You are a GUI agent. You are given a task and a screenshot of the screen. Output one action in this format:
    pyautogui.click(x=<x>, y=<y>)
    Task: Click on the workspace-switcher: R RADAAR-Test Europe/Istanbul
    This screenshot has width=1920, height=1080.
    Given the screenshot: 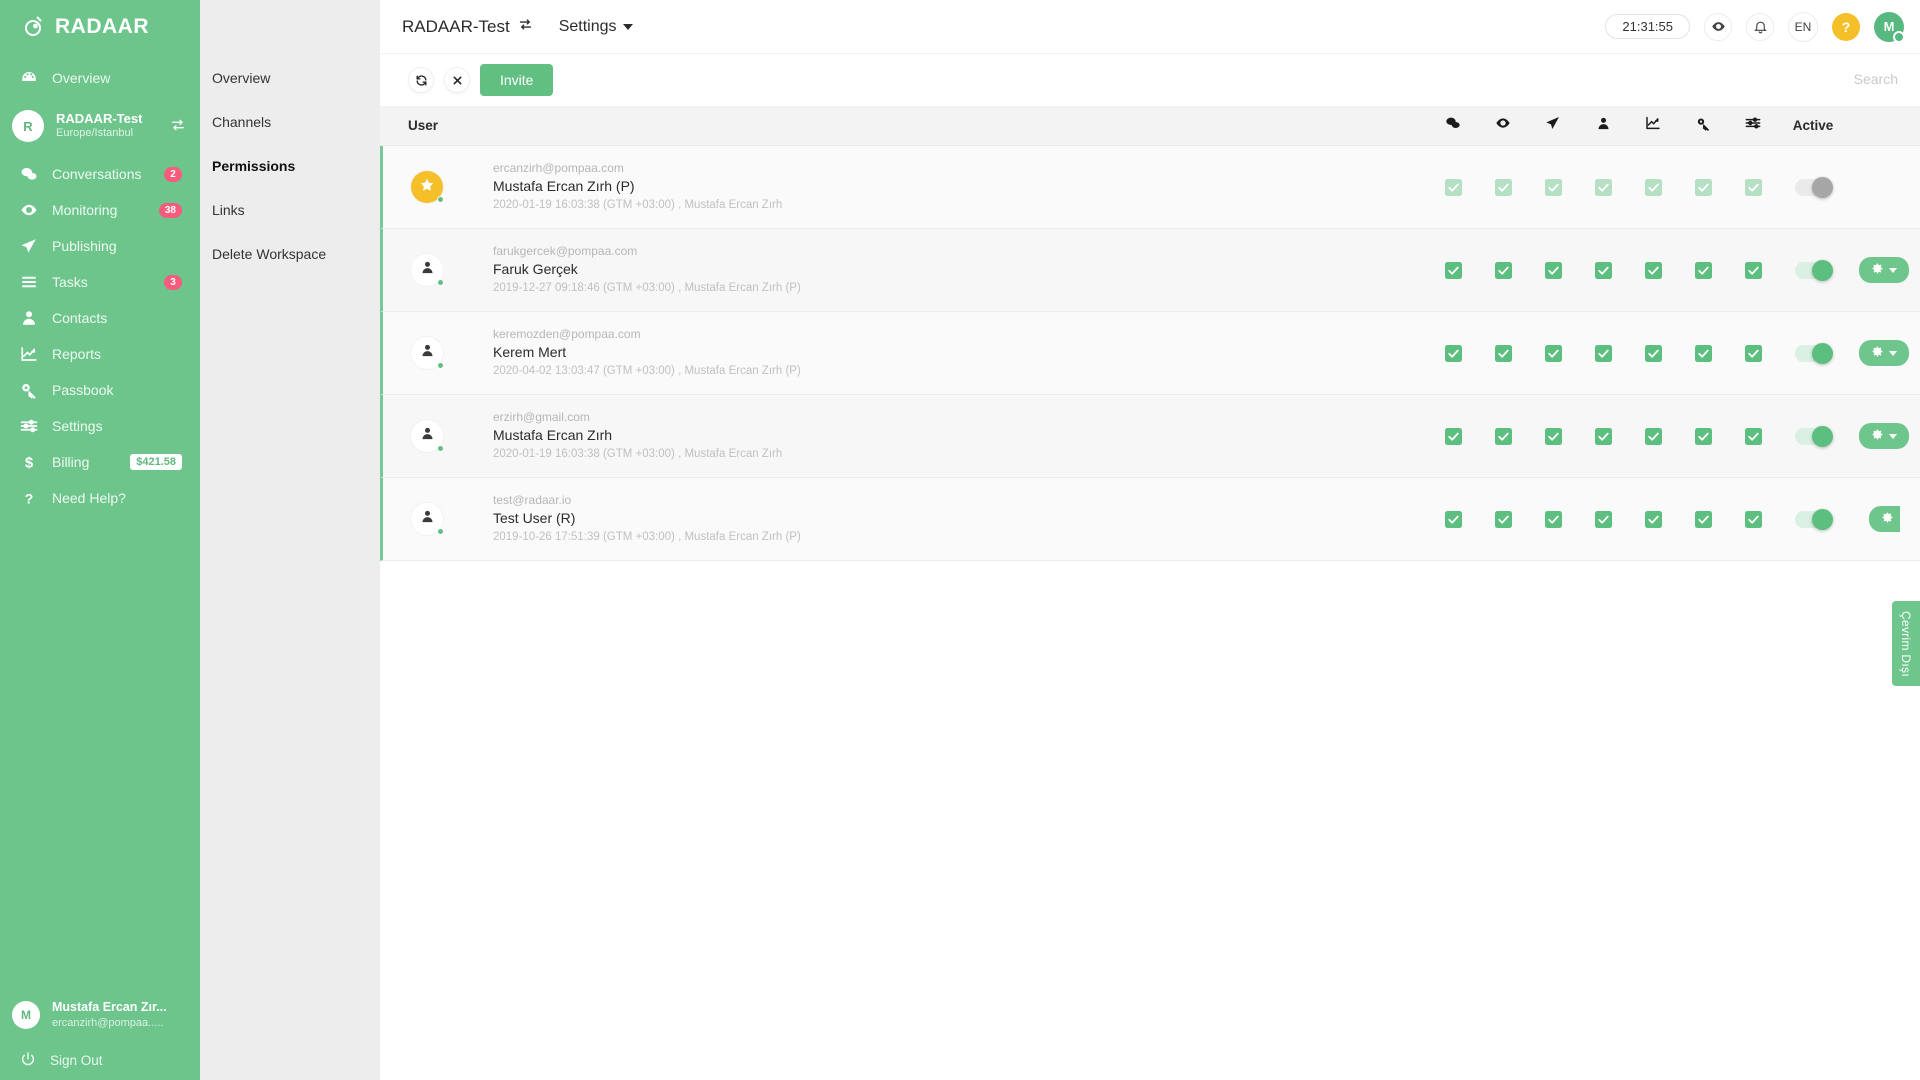 What is the action you would take?
    pyautogui.click(x=100, y=126)
    